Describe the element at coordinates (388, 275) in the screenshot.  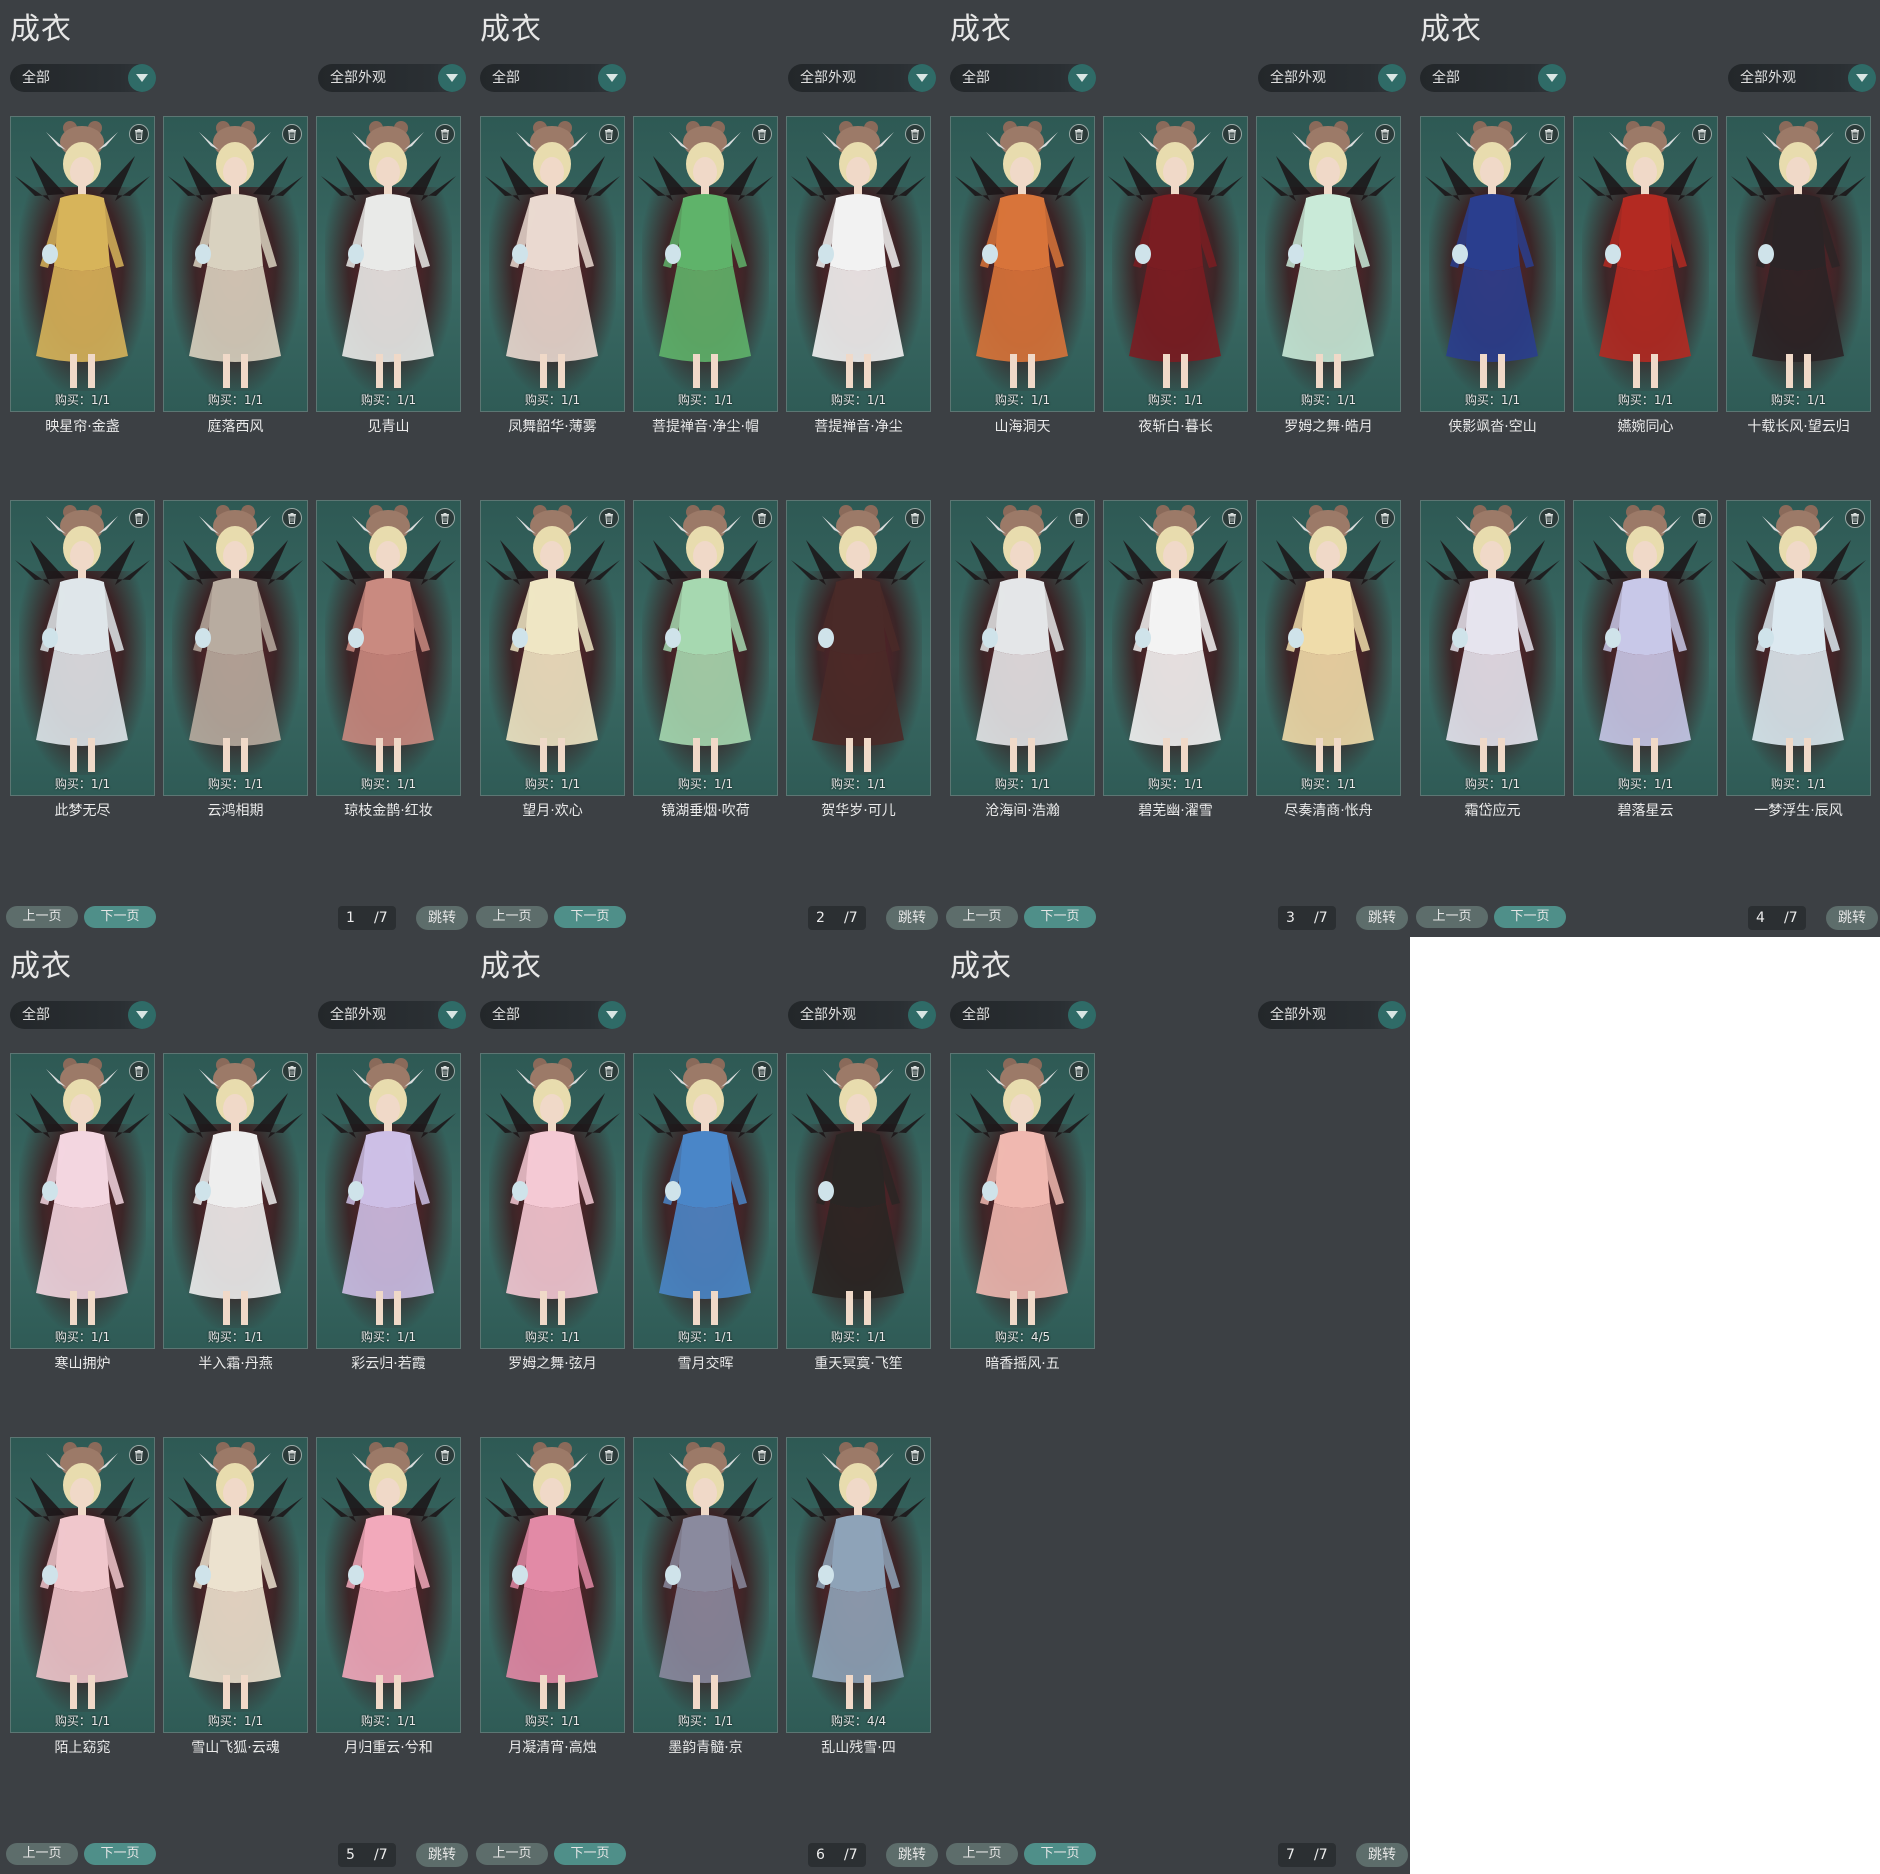
I see `outfit-card: 购买：1/1 见青山` at that location.